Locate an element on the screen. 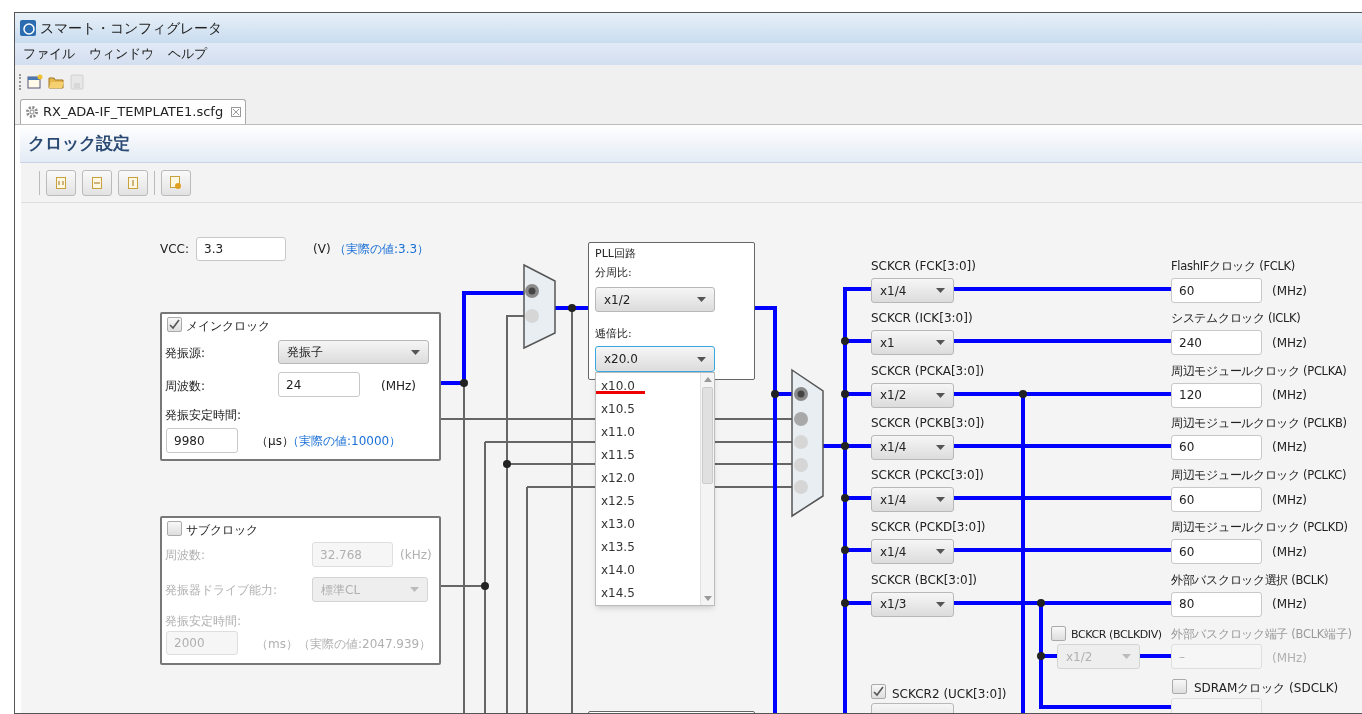  scroll-up-icon is located at coordinates (708, 379).